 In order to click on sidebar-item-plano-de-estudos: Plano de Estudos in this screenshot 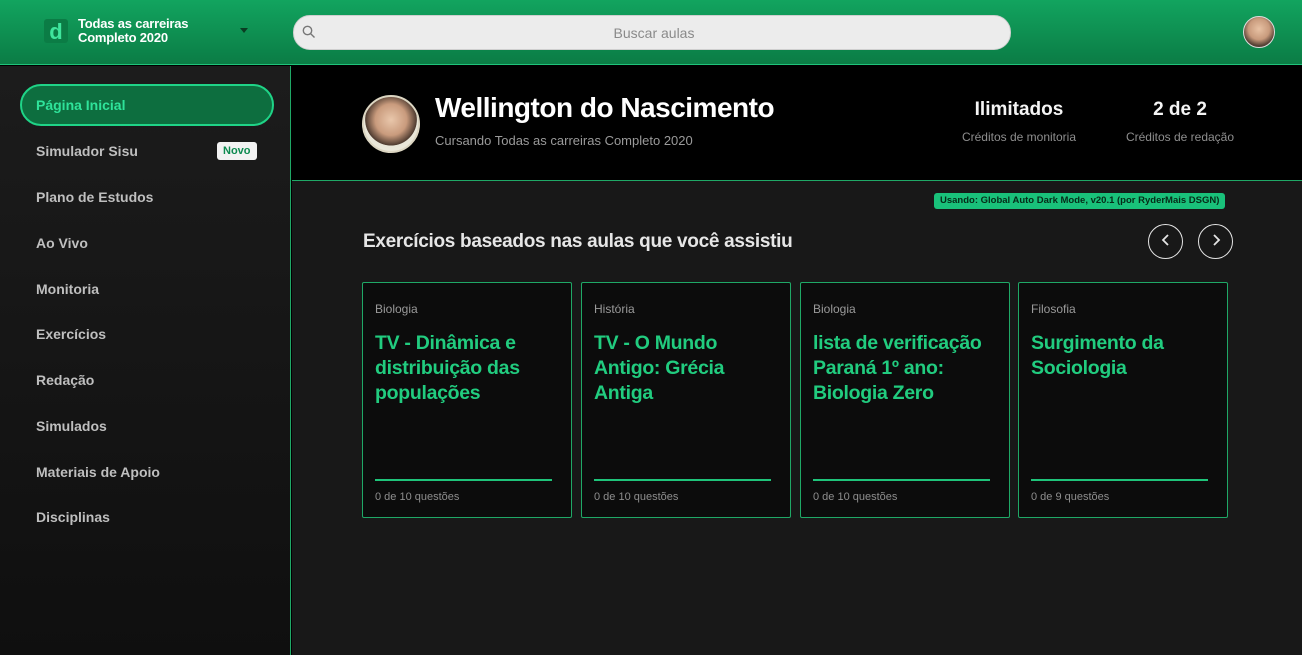, I will do `click(147, 197)`.